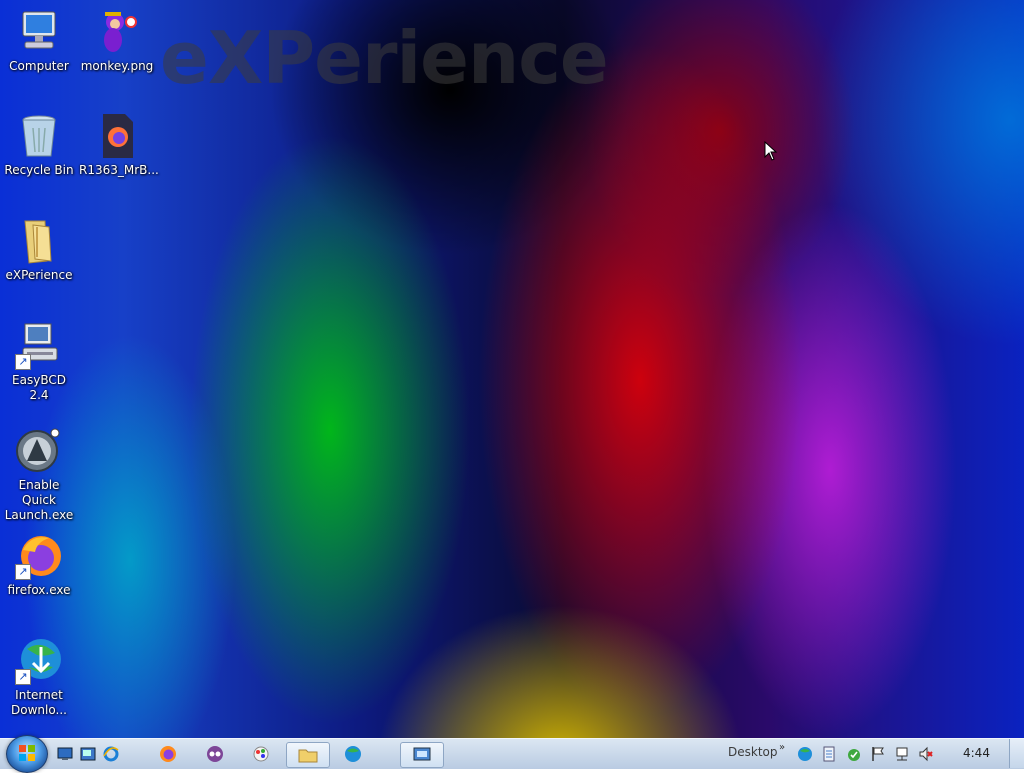 This screenshot has height=773, width=1024. I want to click on network-icon, so click(902, 754).